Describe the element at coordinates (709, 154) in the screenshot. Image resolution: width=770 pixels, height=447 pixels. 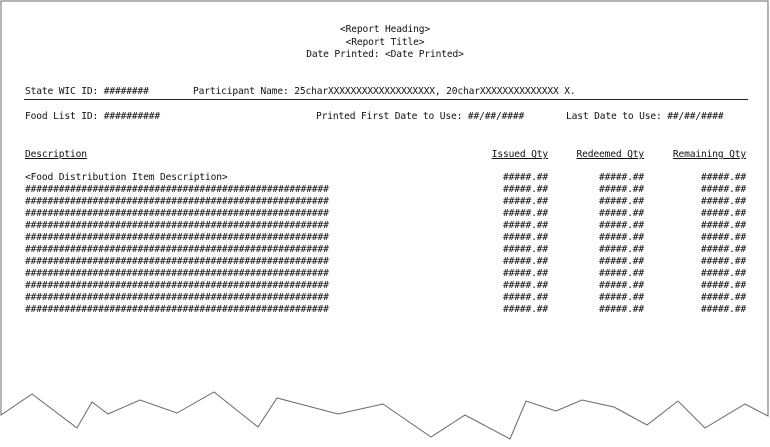
I see `column-header-remaining-qty: Remaining Qty` at that location.